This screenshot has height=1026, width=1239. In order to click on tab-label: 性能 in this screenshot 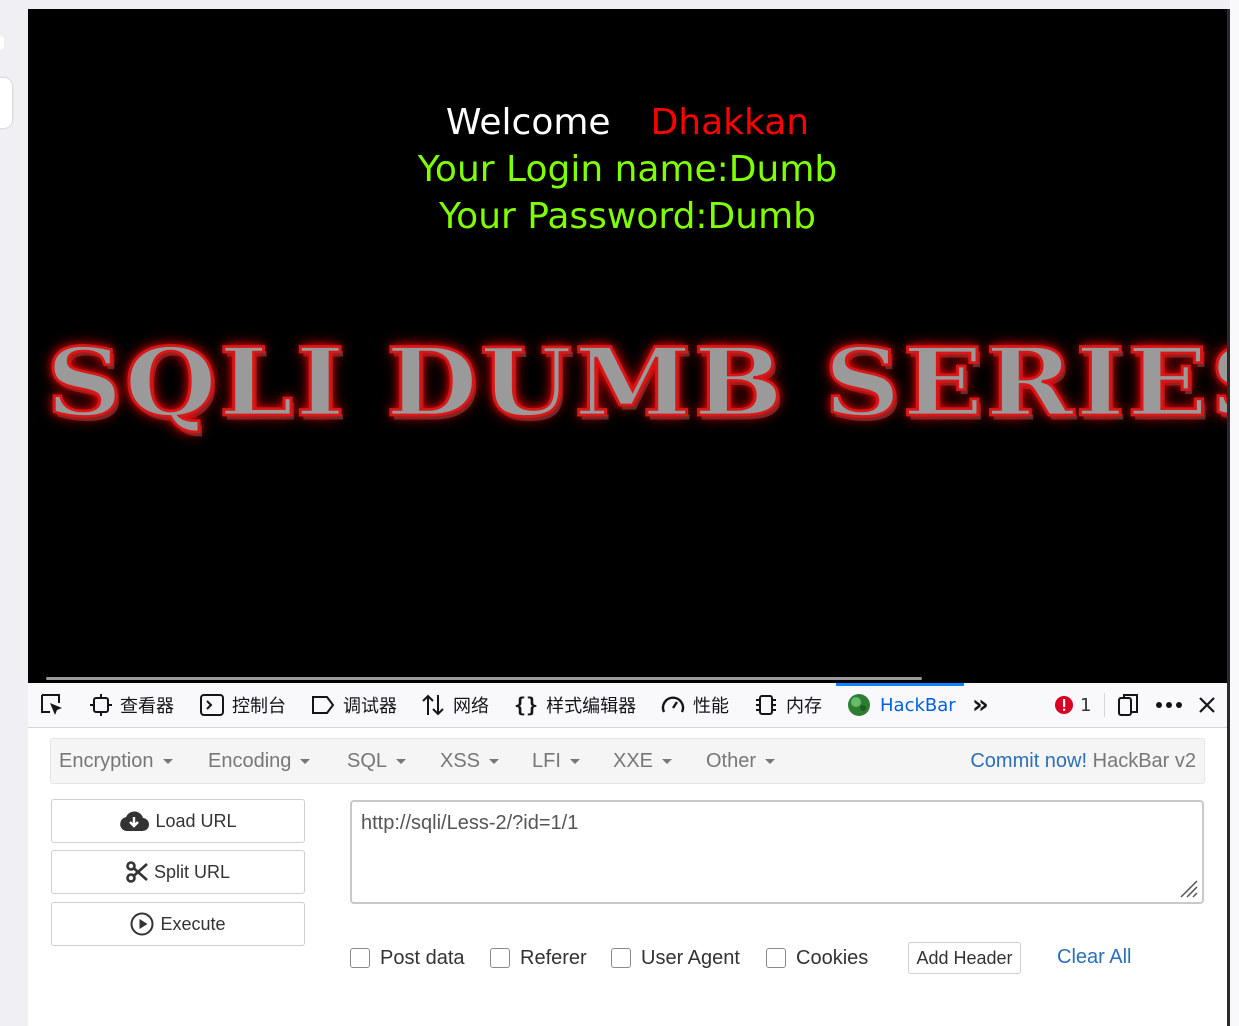, I will do `click(711, 706)`.